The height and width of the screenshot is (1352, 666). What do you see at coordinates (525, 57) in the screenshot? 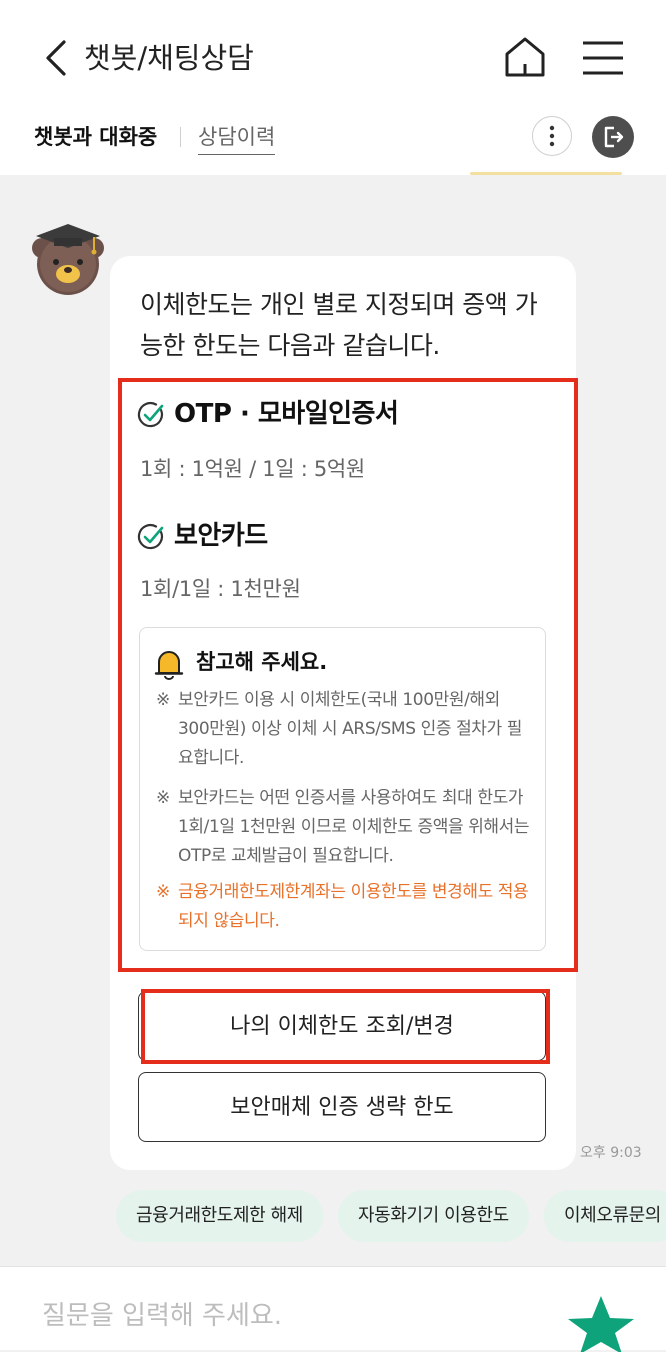
I see `home-icon` at bounding box center [525, 57].